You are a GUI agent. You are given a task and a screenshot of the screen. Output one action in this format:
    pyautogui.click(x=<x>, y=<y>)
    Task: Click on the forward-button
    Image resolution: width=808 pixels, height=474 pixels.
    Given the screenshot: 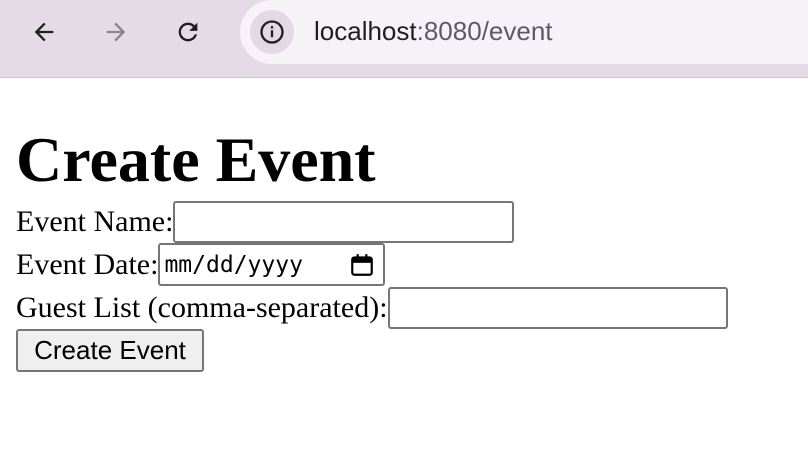 What is the action you would take?
    pyautogui.click(x=116, y=32)
    